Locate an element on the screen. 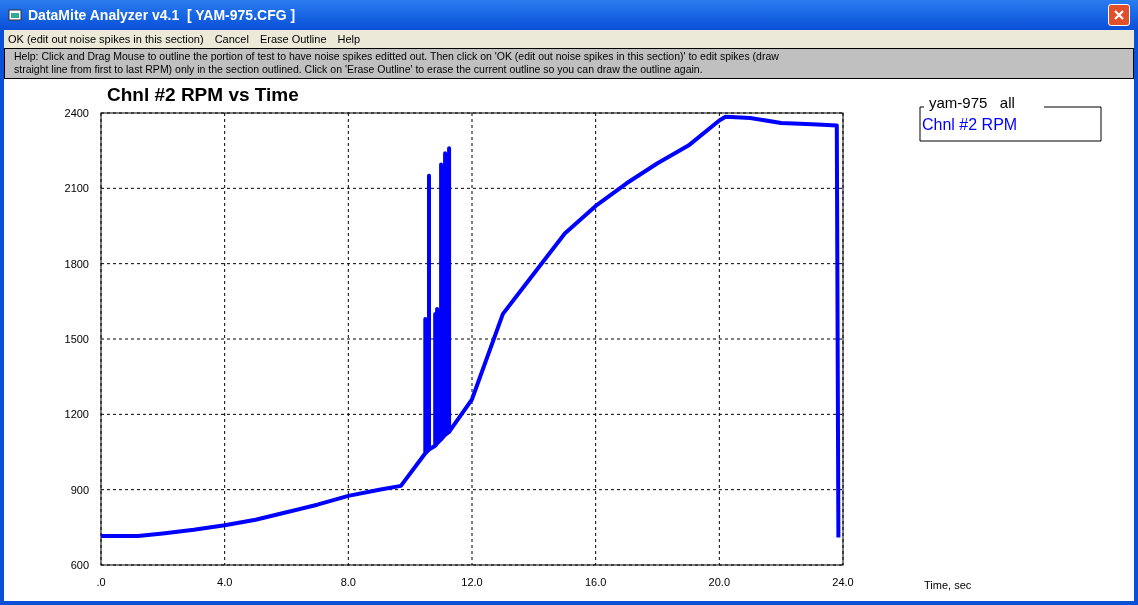 This screenshot has width=1138, height=605. x-tick-label: 12.0 is located at coordinates (472, 582).